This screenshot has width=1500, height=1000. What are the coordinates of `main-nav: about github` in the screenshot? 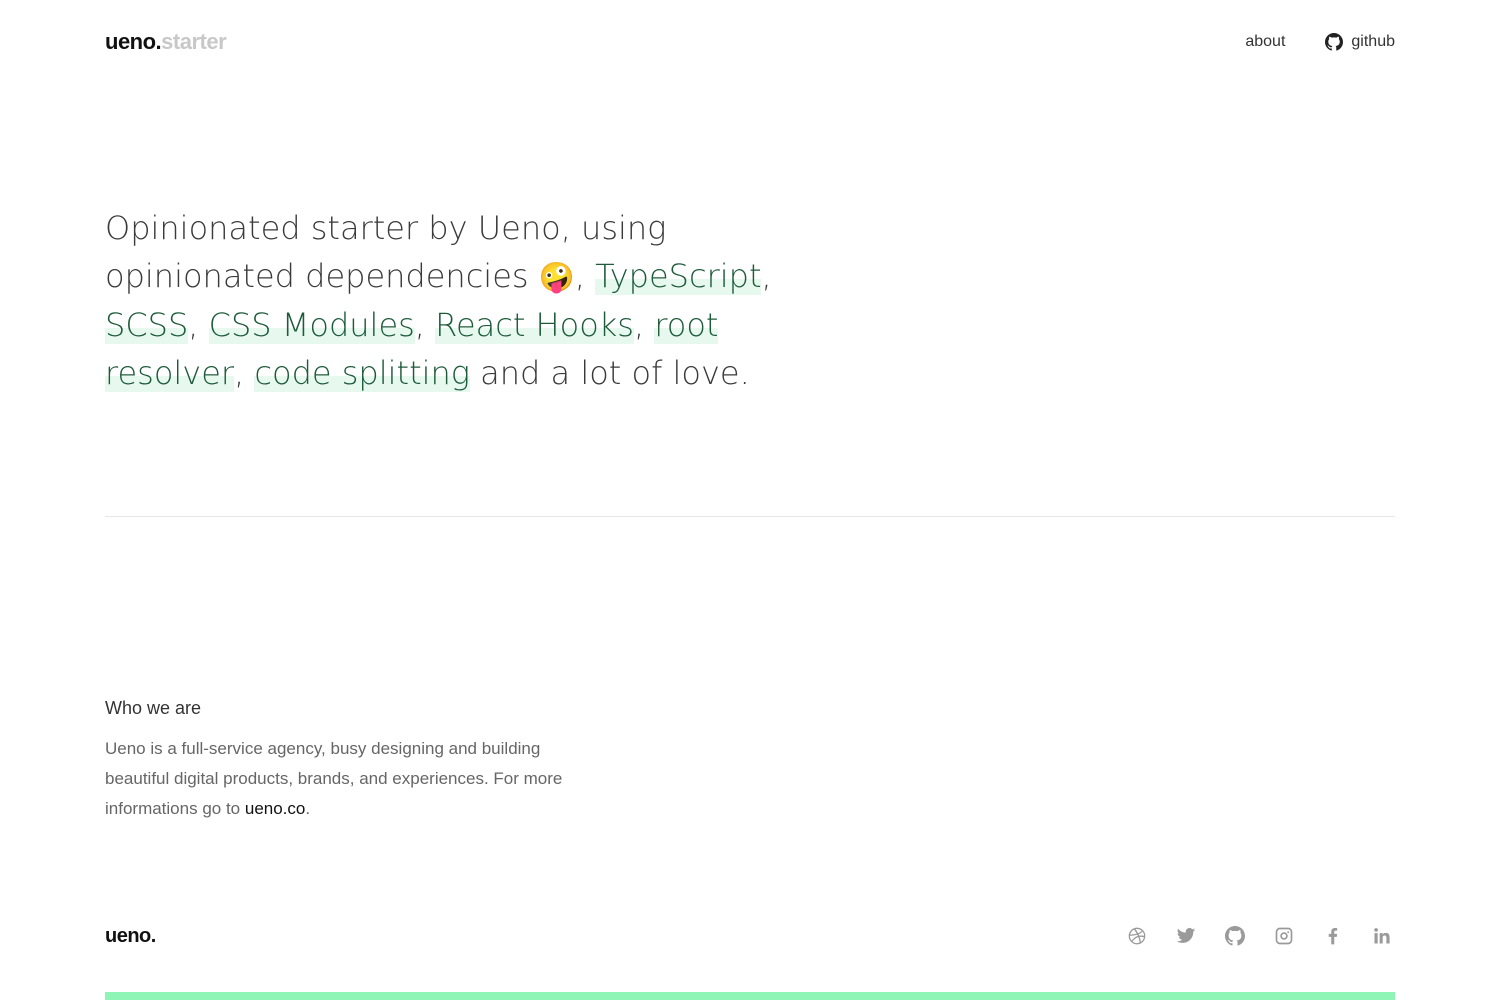 It's located at (1320, 42).